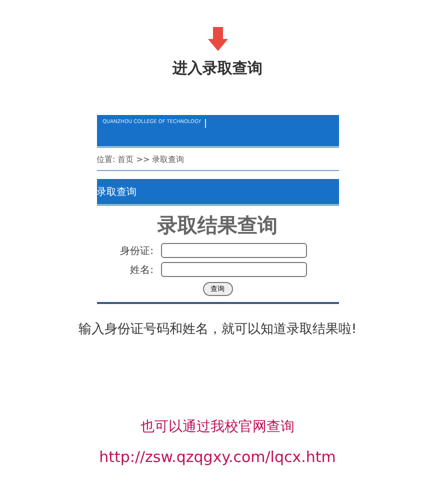 The width and height of the screenshot is (435, 484). I want to click on arrow-down-icon, so click(218, 39).